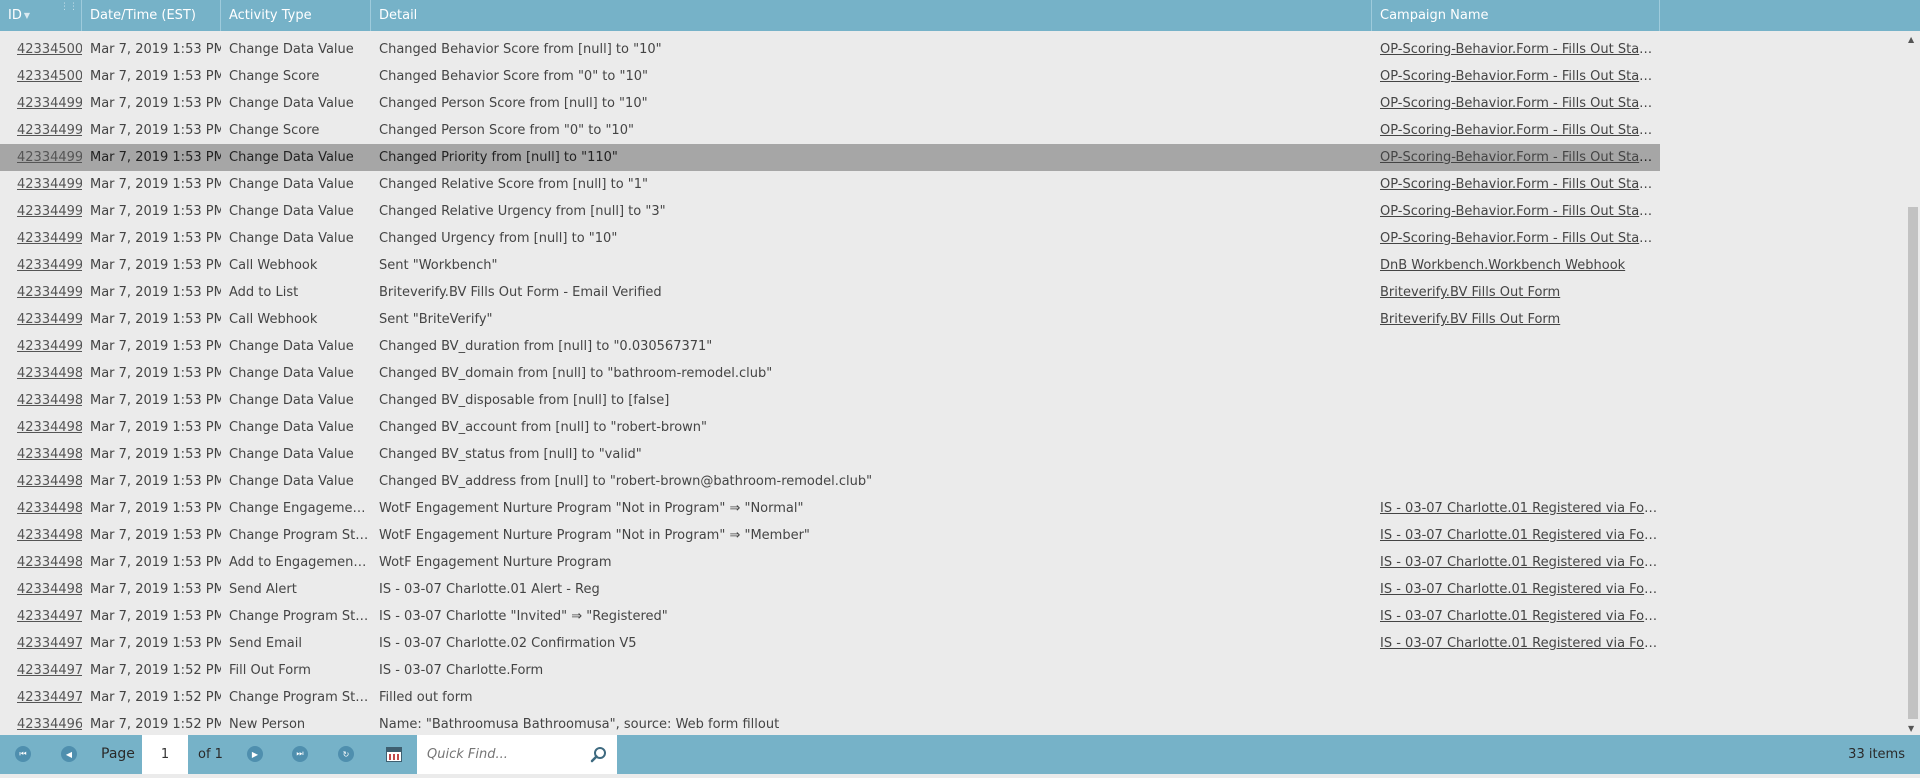 The image size is (1920, 778). What do you see at coordinates (49, 373) in the screenshot?
I see `cell-id-link: 423344989` at bounding box center [49, 373].